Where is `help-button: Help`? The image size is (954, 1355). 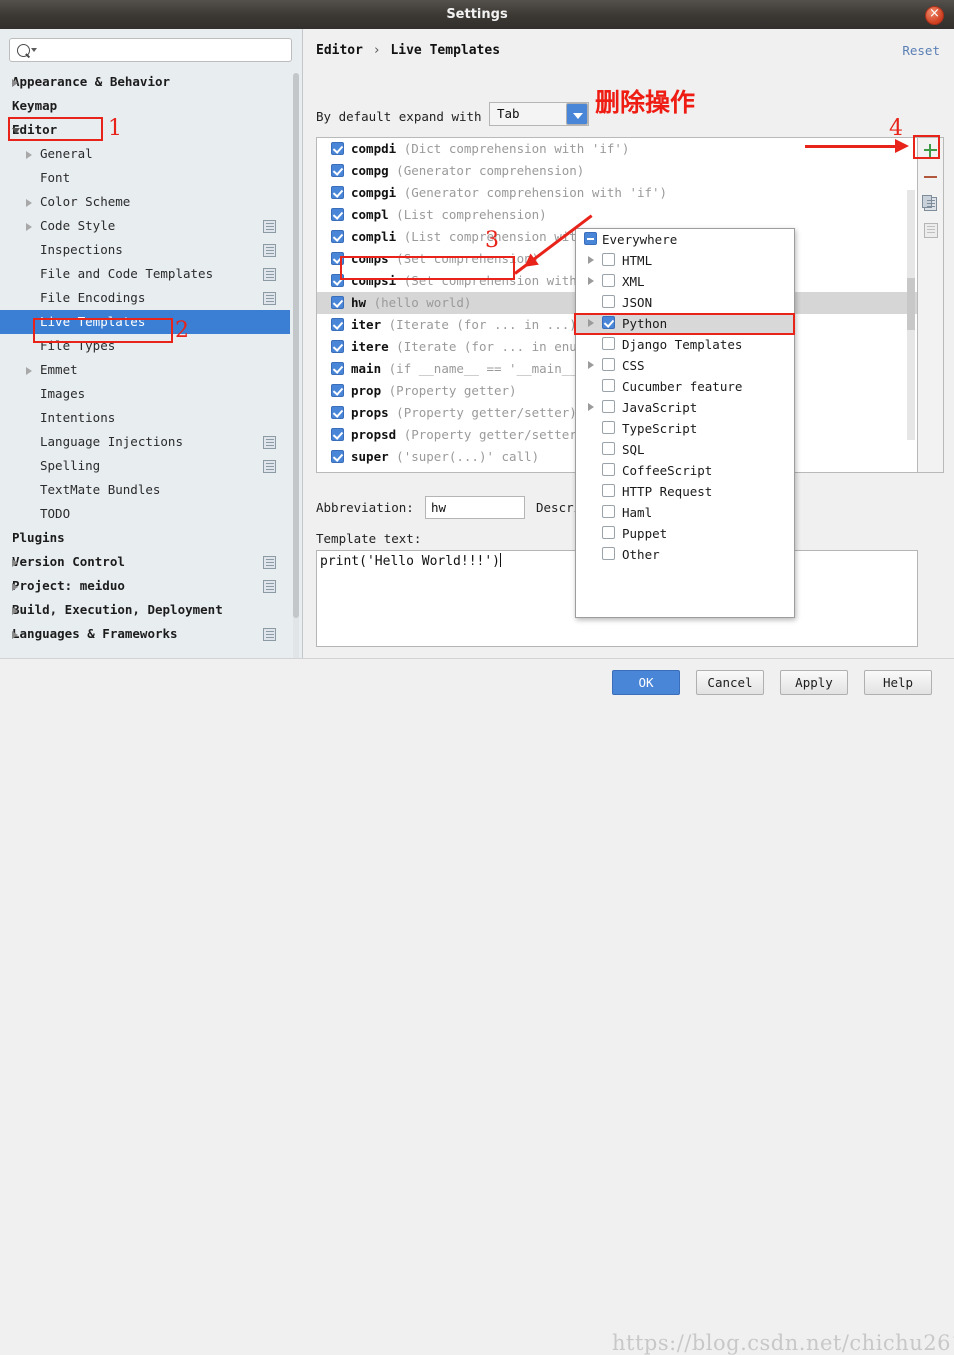 help-button: Help is located at coordinates (898, 682).